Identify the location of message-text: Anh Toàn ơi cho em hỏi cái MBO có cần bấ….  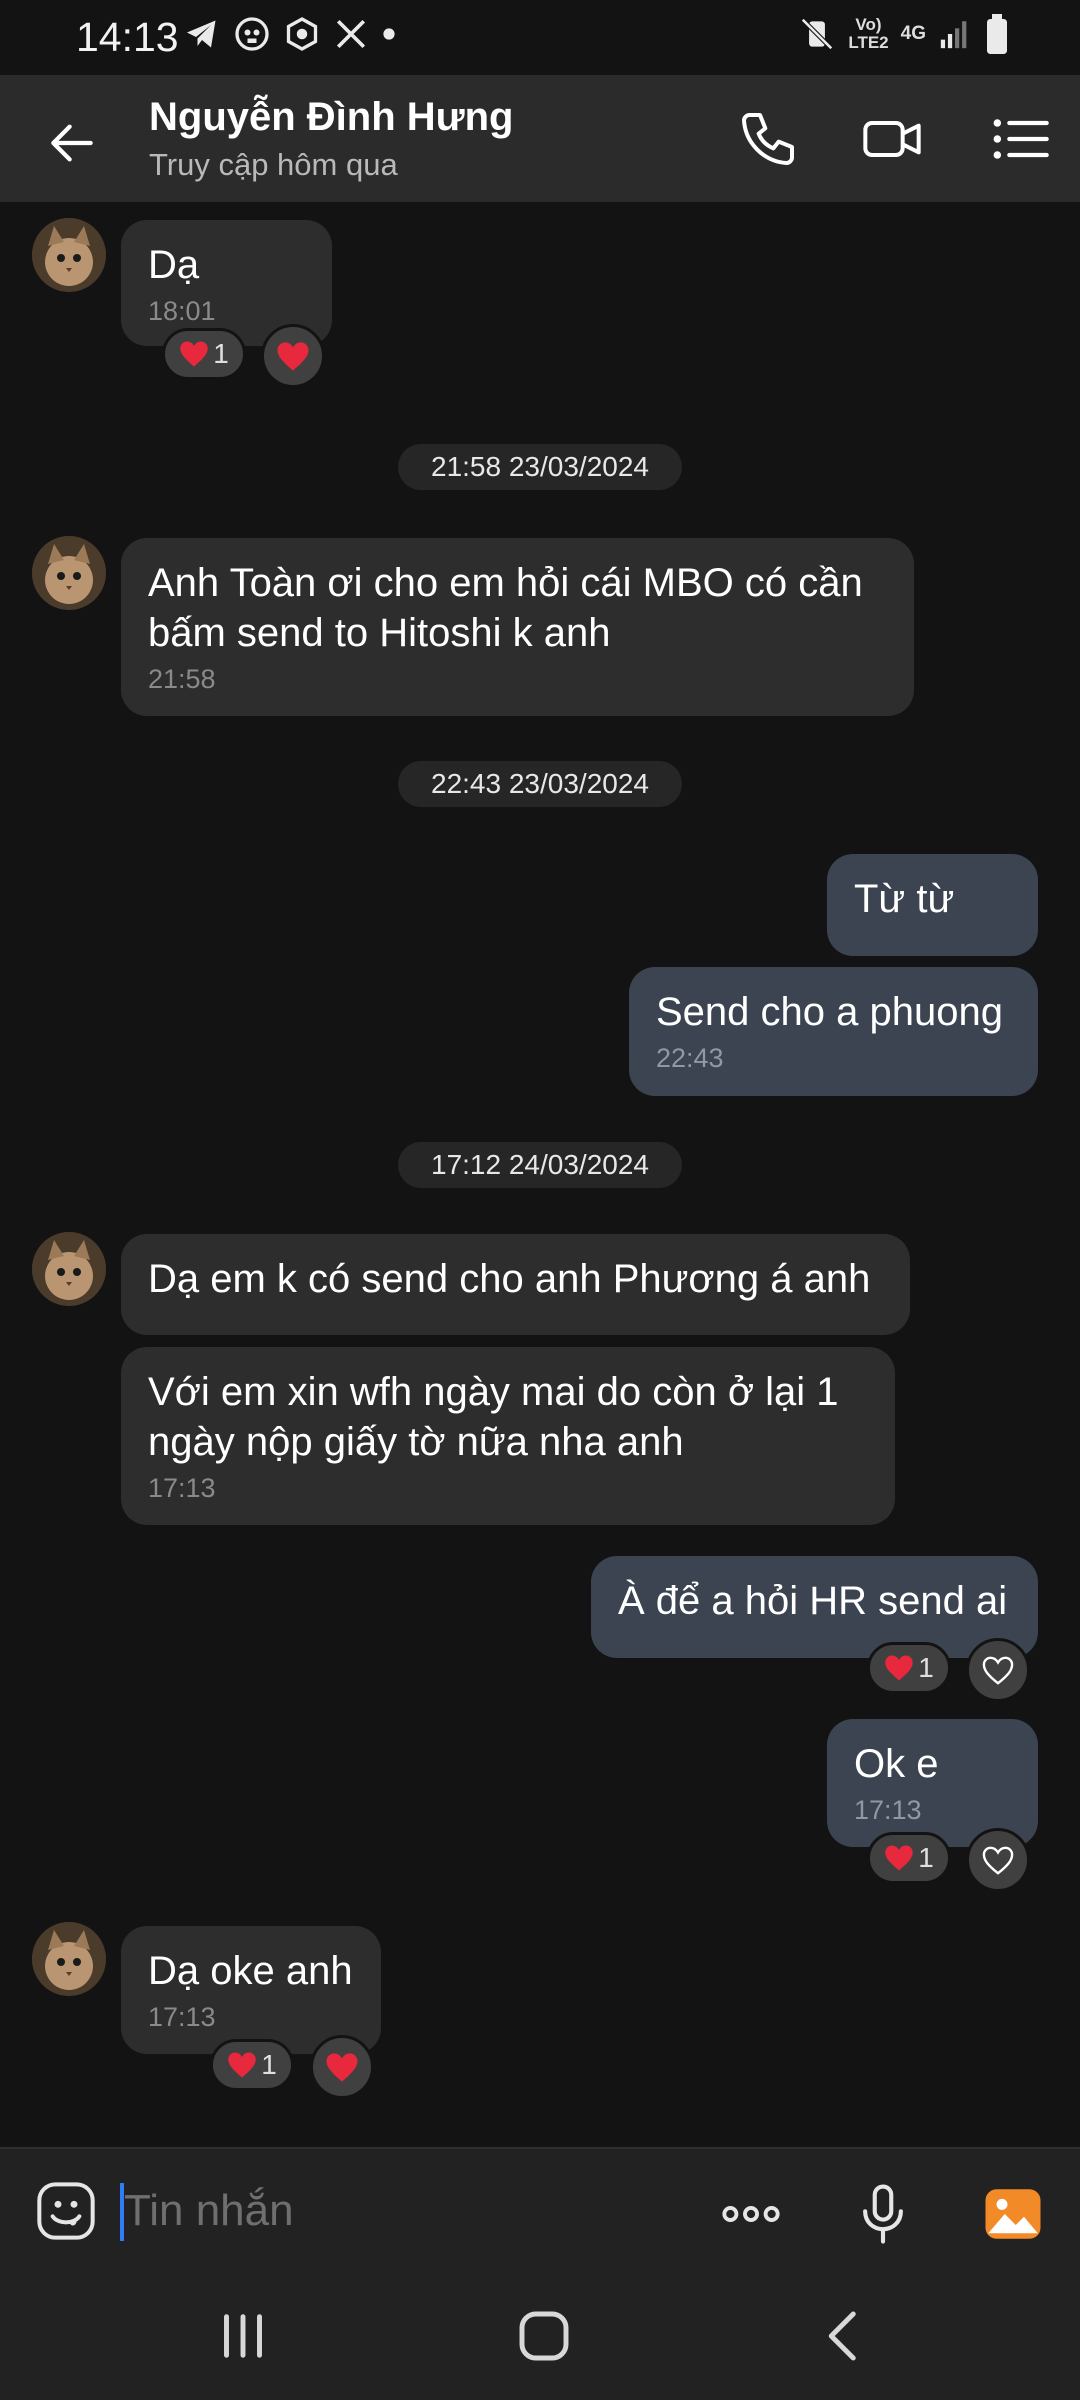
(505, 608).